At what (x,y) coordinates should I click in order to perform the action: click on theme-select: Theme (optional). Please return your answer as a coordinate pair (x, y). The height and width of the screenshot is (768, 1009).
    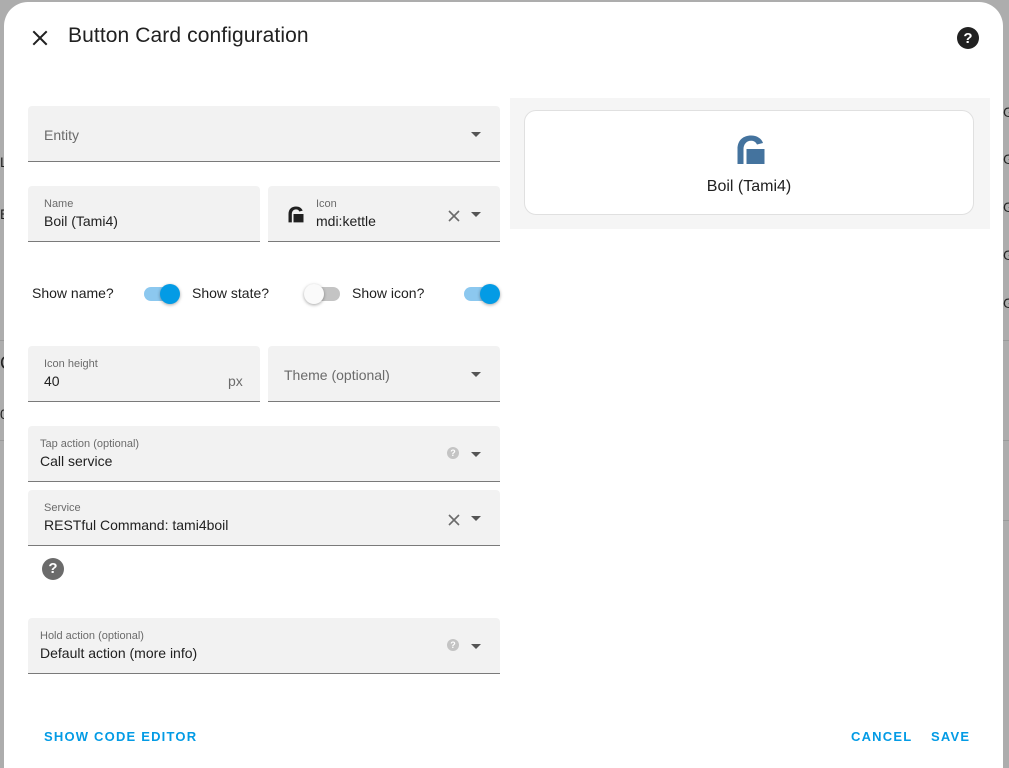
    Looking at the image, I should click on (384, 374).